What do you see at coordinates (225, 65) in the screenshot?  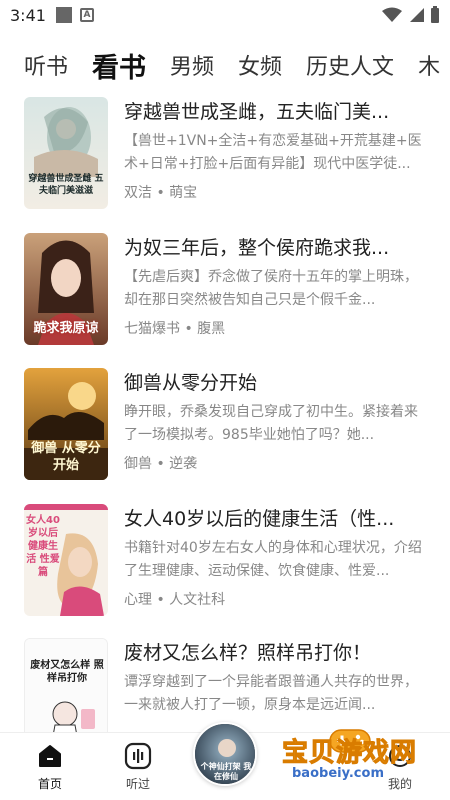 I see `category-tabs: 听书 看书 男频 女频 历史人文 木` at bounding box center [225, 65].